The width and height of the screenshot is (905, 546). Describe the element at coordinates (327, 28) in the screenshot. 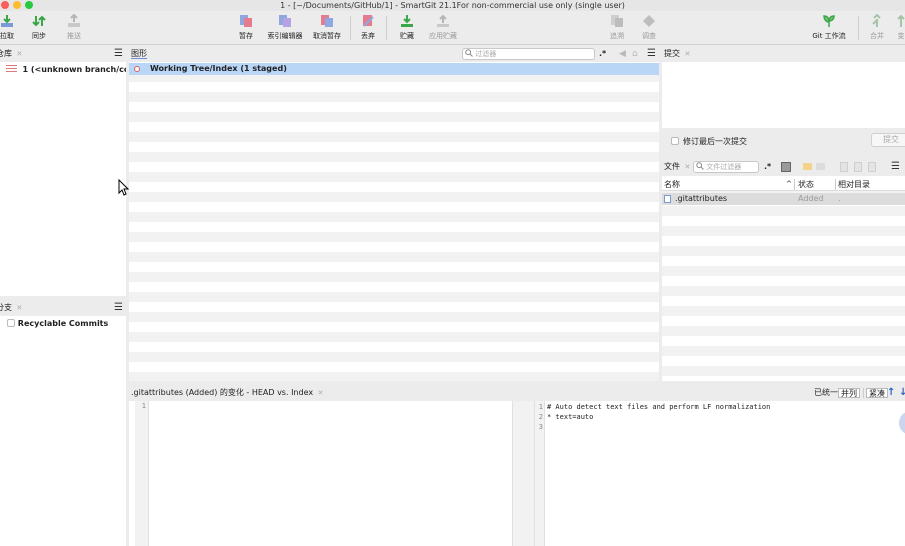

I see `unstage-button: 取消暂存` at that location.